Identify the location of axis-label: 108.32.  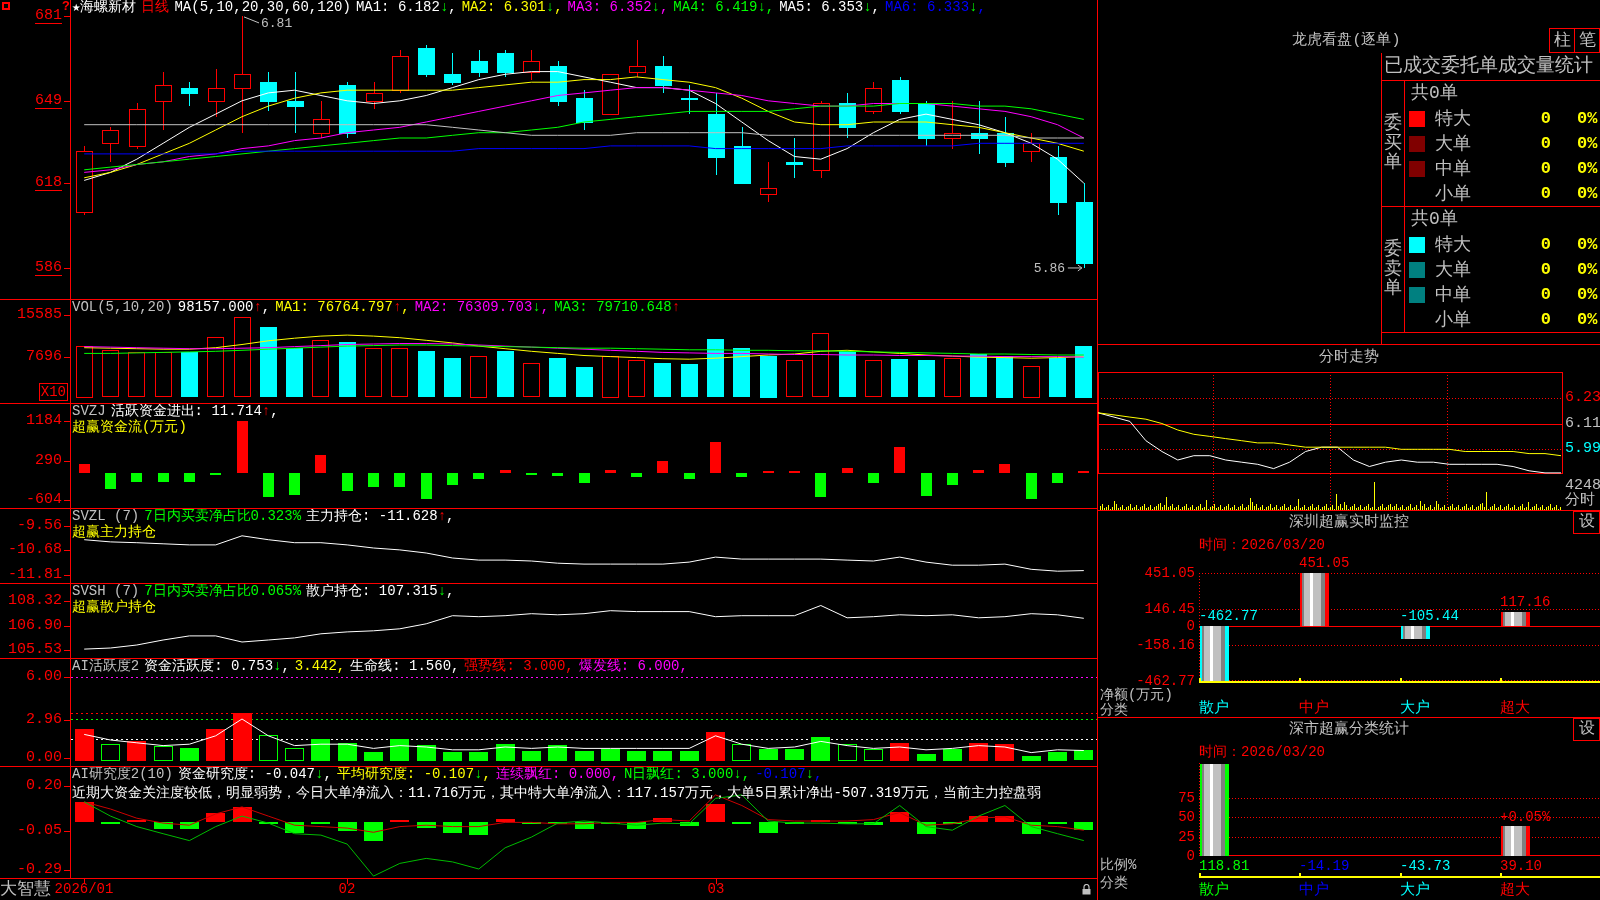
(35, 601).